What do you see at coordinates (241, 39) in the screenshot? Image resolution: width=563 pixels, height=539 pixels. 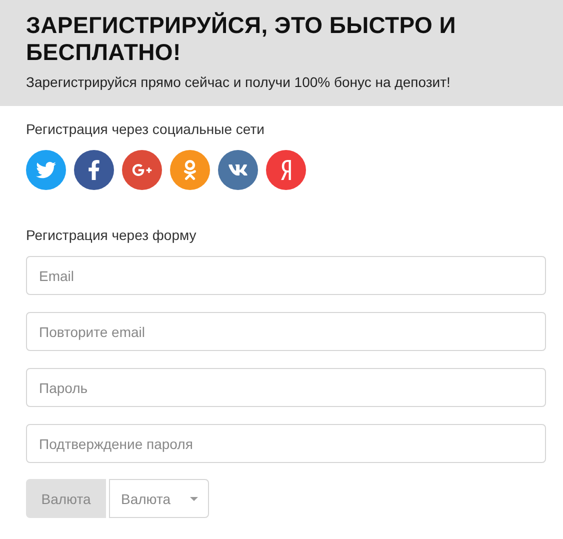 I see `page-title: ЗАРЕГИСТРИРУЙСЯ, ЭТО БЫСТРО И БЕСПЛАТНО!` at bounding box center [241, 39].